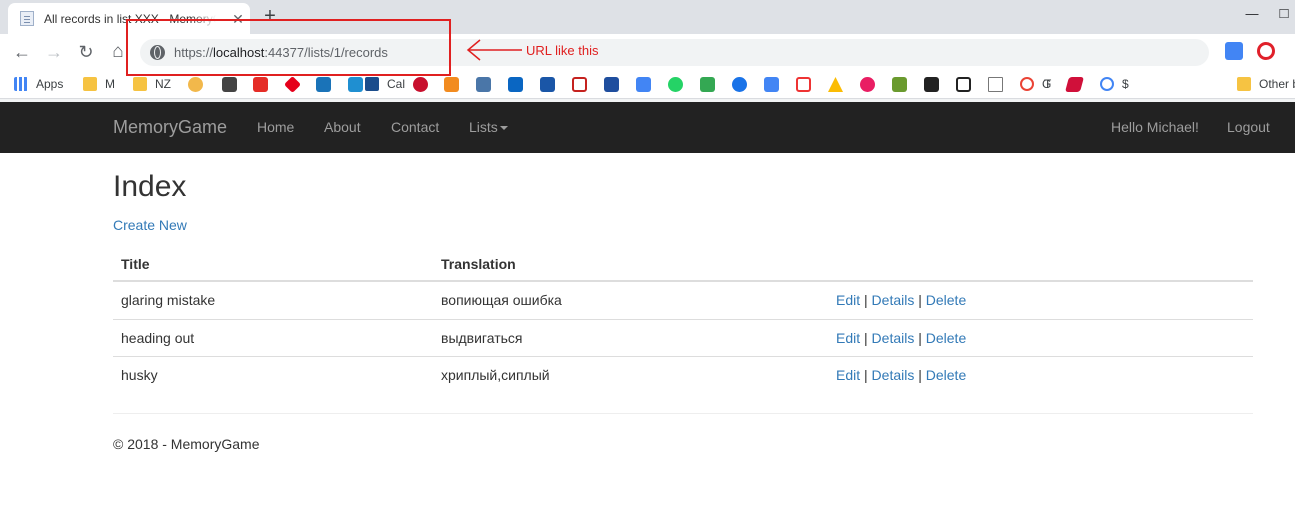 The width and height of the screenshot is (1295, 516). What do you see at coordinates (1252, 14) in the screenshot?
I see `minimize-icon: —` at bounding box center [1252, 14].